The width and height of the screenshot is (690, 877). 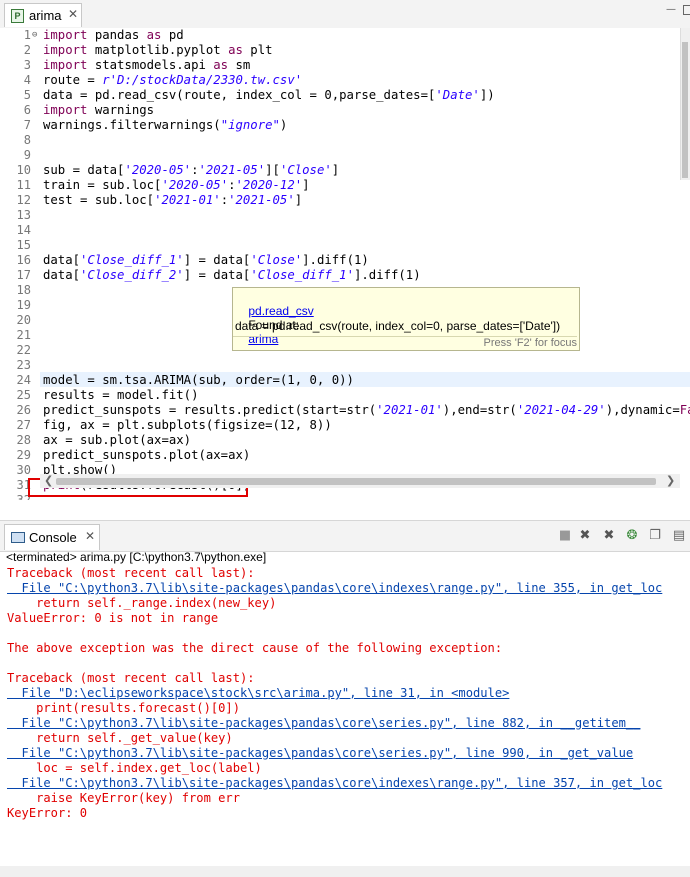 What do you see at coordinates (123, 798) in the screenshot?
I see `console-line: raise KeyError(key) from err` at bounding box center [123, 798].